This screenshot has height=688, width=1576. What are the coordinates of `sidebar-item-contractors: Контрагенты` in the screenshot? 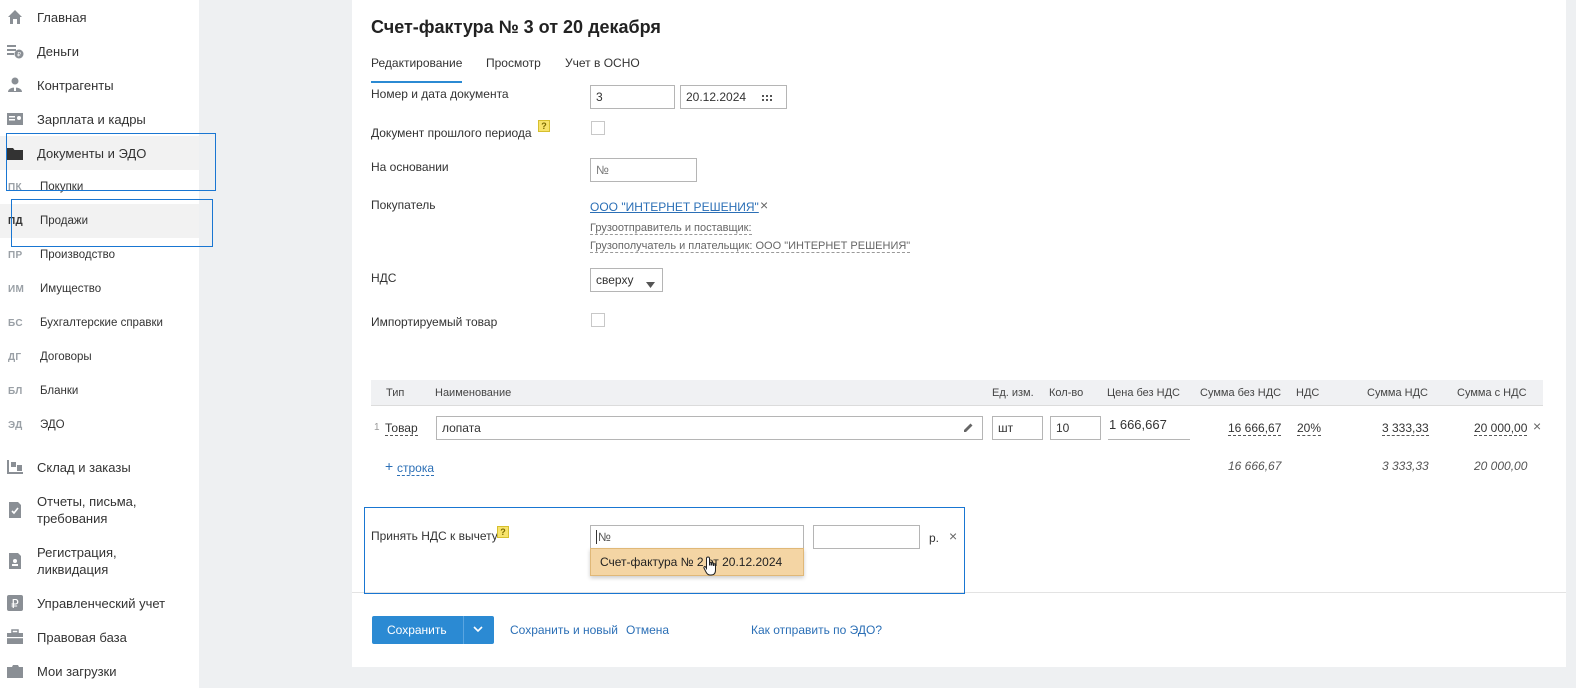 It's located at (99, 85).